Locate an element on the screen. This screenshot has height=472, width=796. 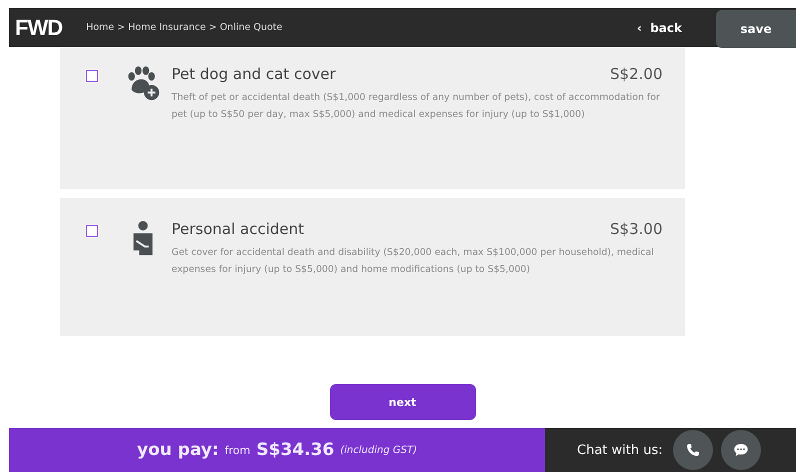
chat-label: Chat with us: is located at coordinates (620, 450).